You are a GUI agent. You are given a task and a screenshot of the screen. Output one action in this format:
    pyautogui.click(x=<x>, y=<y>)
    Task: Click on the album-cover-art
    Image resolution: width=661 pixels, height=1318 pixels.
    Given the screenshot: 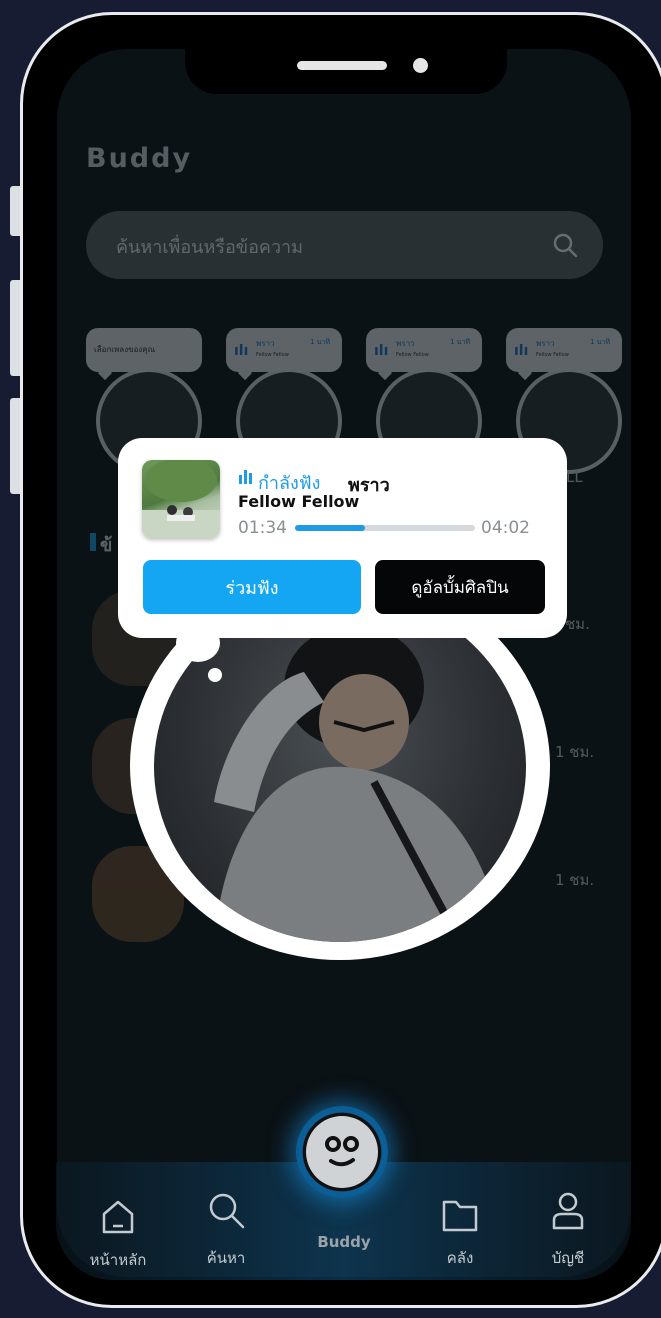 What is the action you would take?
    pyautogui.click(x=181, y=499)
    